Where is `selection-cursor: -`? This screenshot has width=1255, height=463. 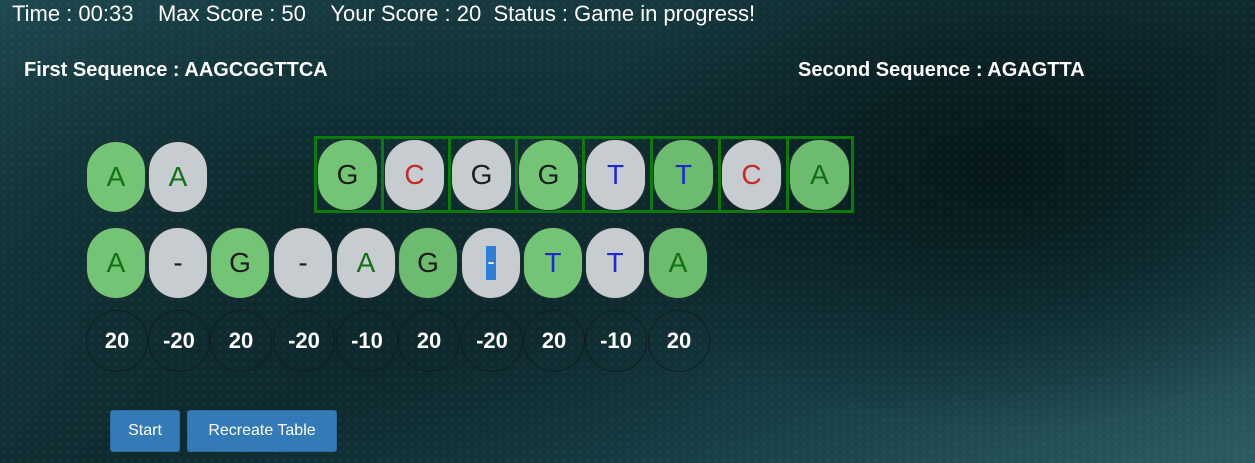 selection-cursor: - is located at coordinates (491, 263).